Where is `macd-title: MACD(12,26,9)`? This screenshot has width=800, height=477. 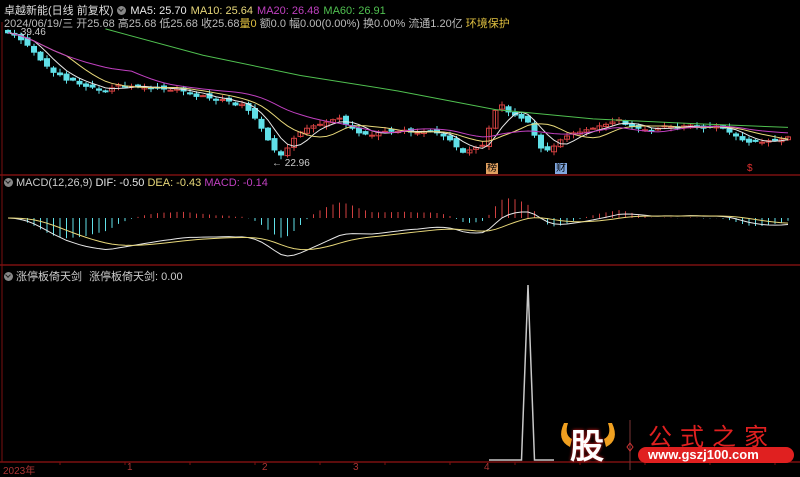
macd-title: MACD(12,26,9) is located at coordinates (54, 183).